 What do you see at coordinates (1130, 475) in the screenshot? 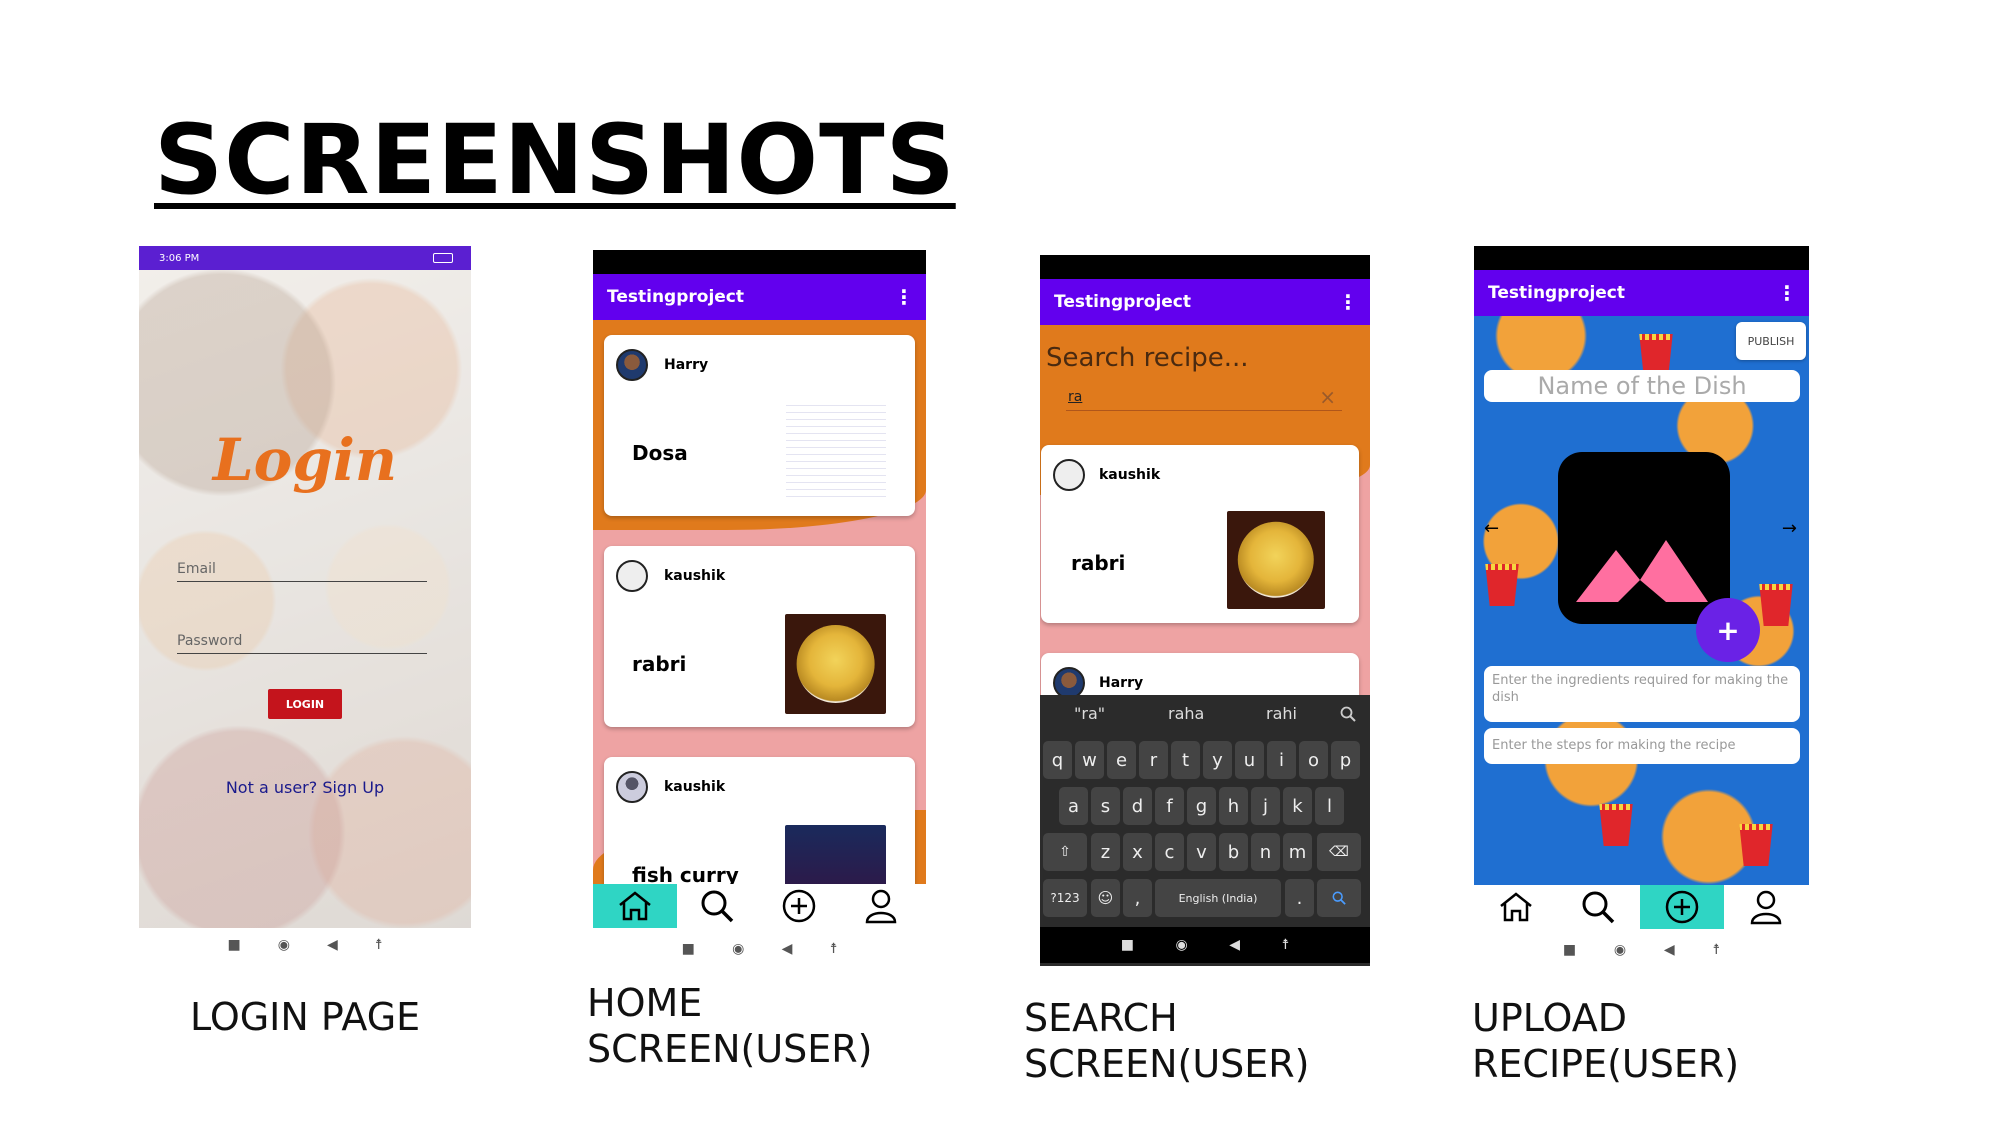
I see `result-username: kaushik` at bounding box center [1130, 475].